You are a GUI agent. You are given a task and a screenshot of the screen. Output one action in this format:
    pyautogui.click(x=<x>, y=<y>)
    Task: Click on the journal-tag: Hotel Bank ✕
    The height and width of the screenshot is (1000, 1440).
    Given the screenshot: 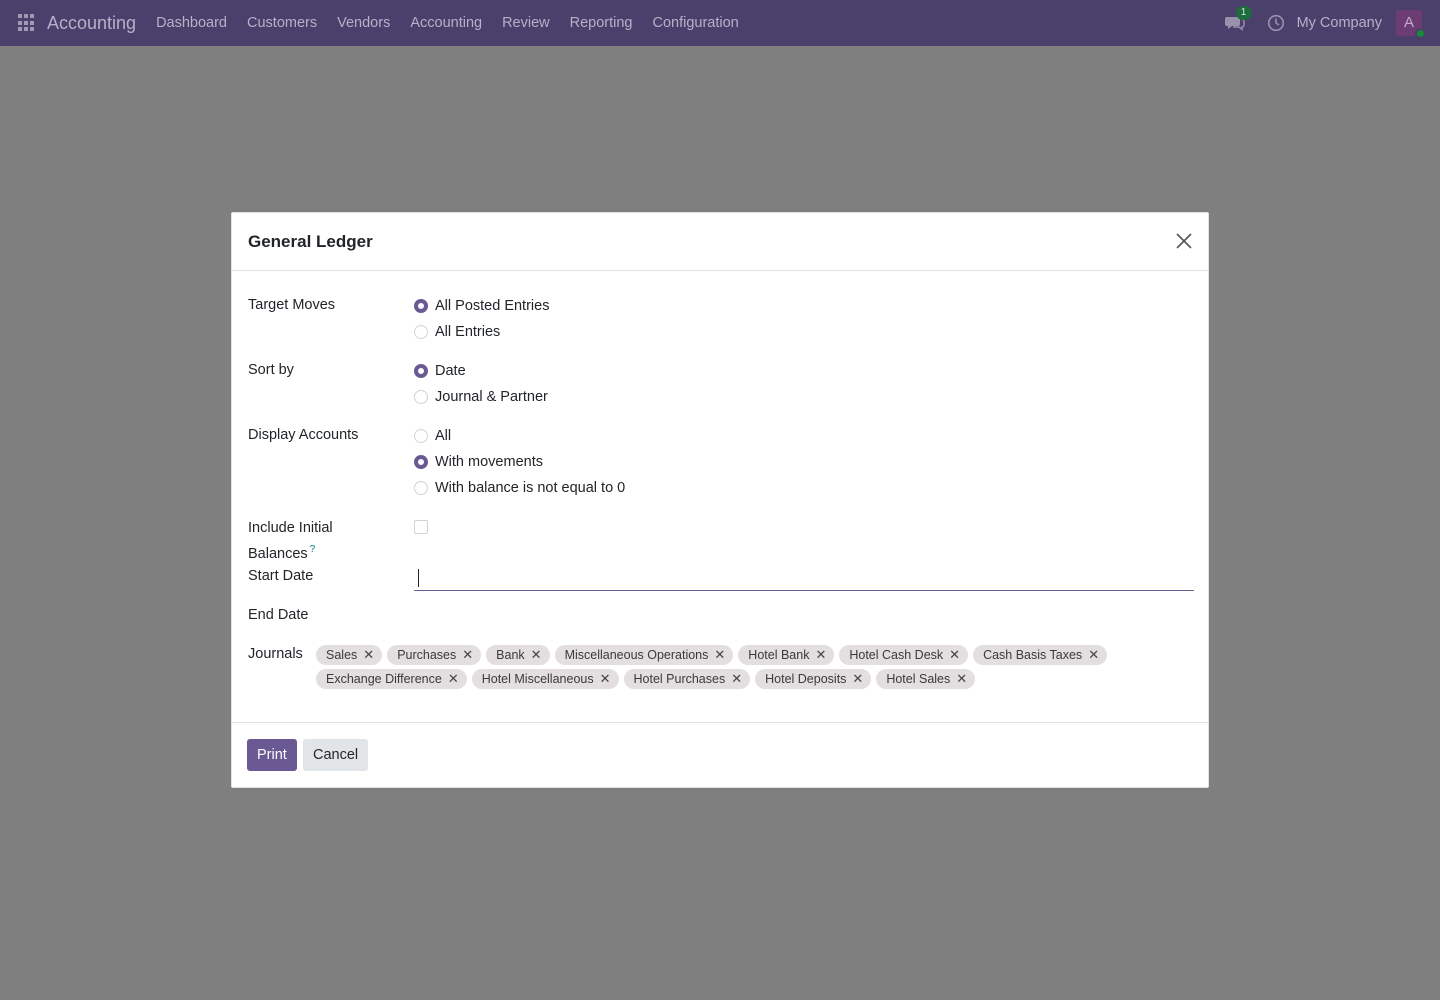 What is the action you would take?
    pyautogui.click(x=786, y=655)
    